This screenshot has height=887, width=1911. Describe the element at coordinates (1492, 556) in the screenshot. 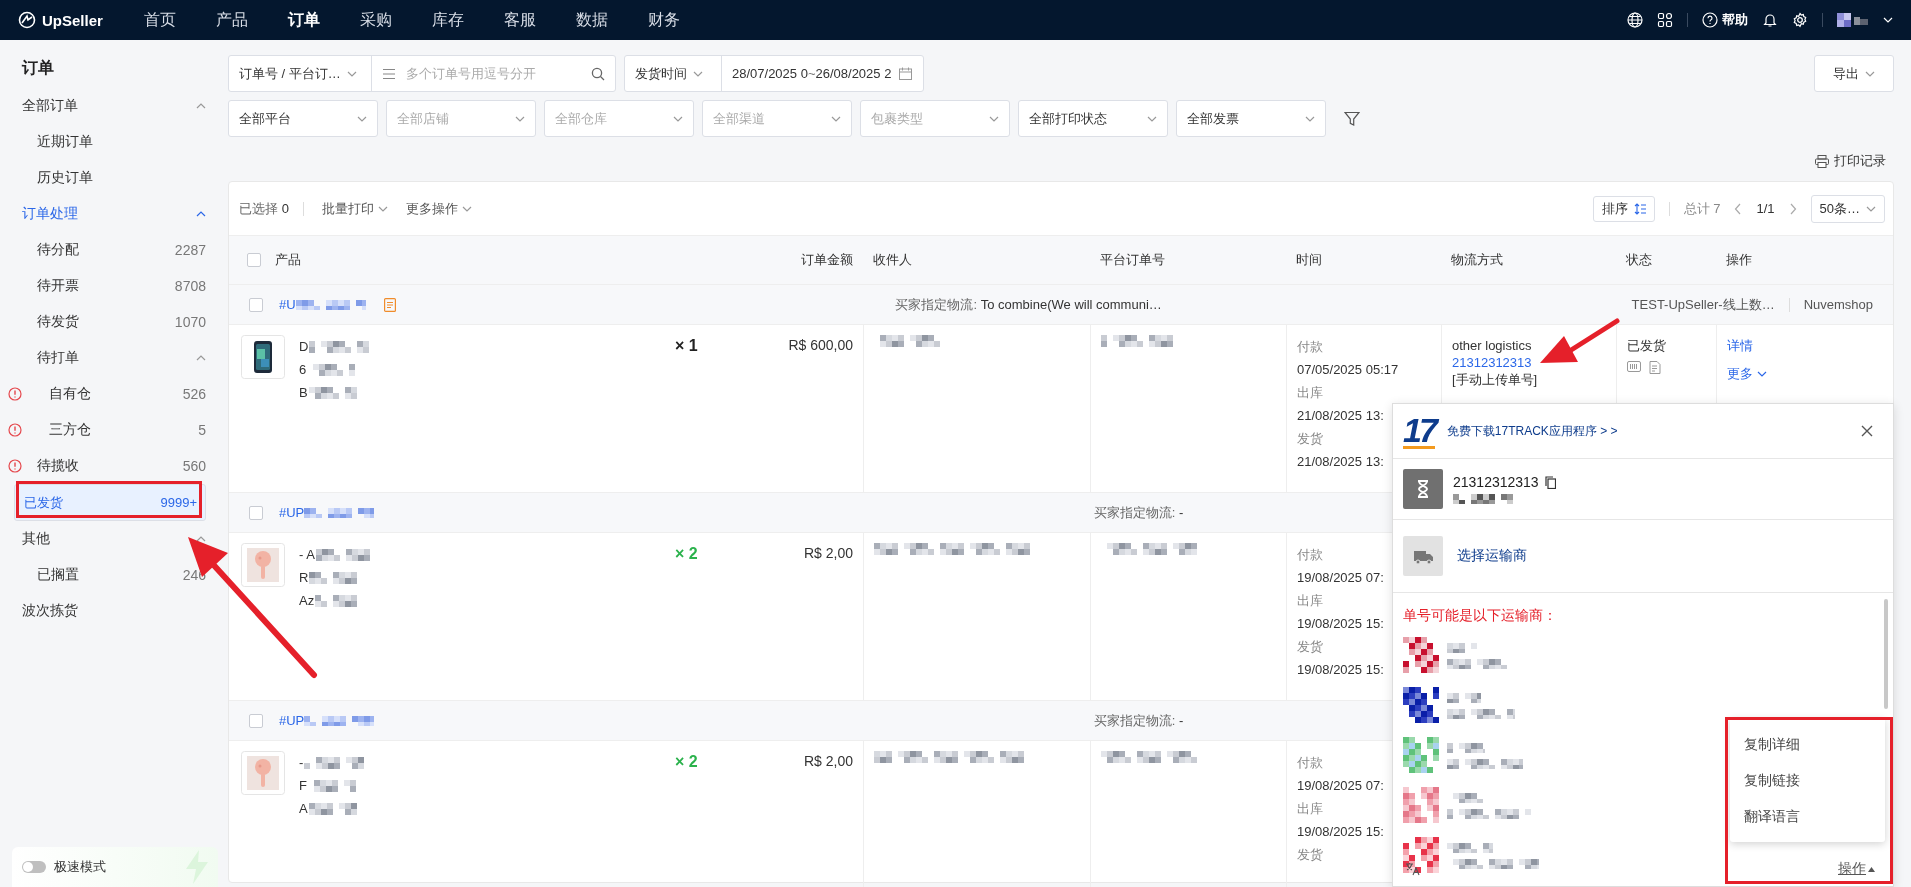

I see `choose-carrier-link: 选择运输商` at that location.